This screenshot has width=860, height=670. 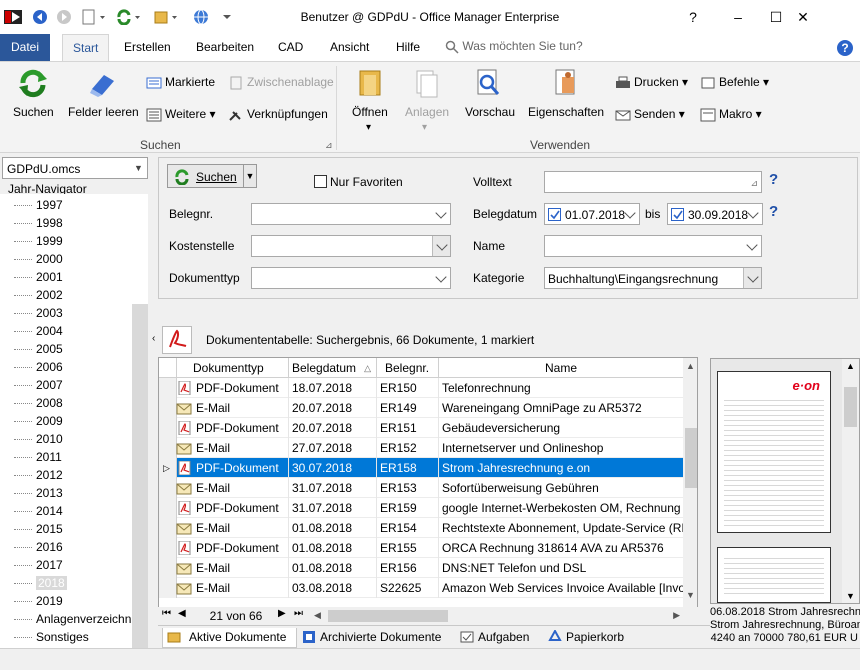 What do you see at coordinates (773, 211) in the screenshot?
I see `belegdatum-help-icon: ?` at bounding box center [773, 211].